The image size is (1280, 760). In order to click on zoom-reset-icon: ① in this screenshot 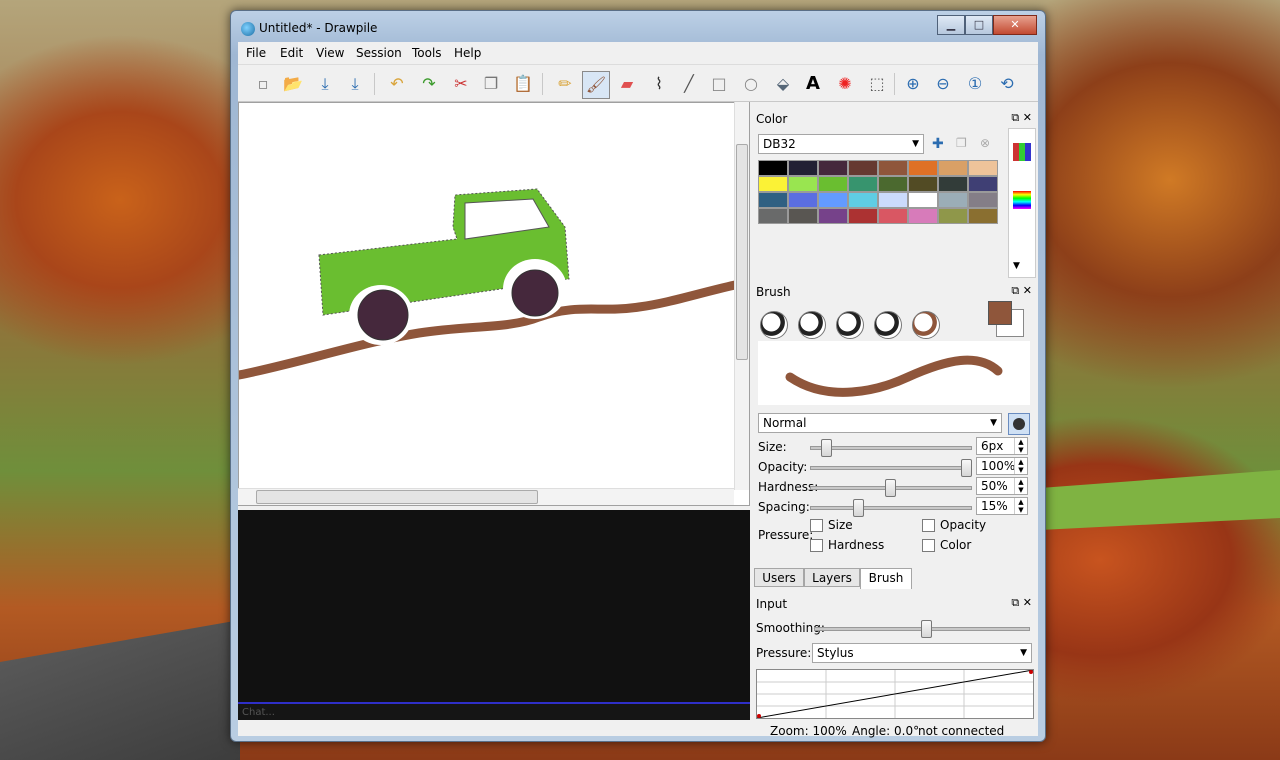, I will do `click(975, 84)`.